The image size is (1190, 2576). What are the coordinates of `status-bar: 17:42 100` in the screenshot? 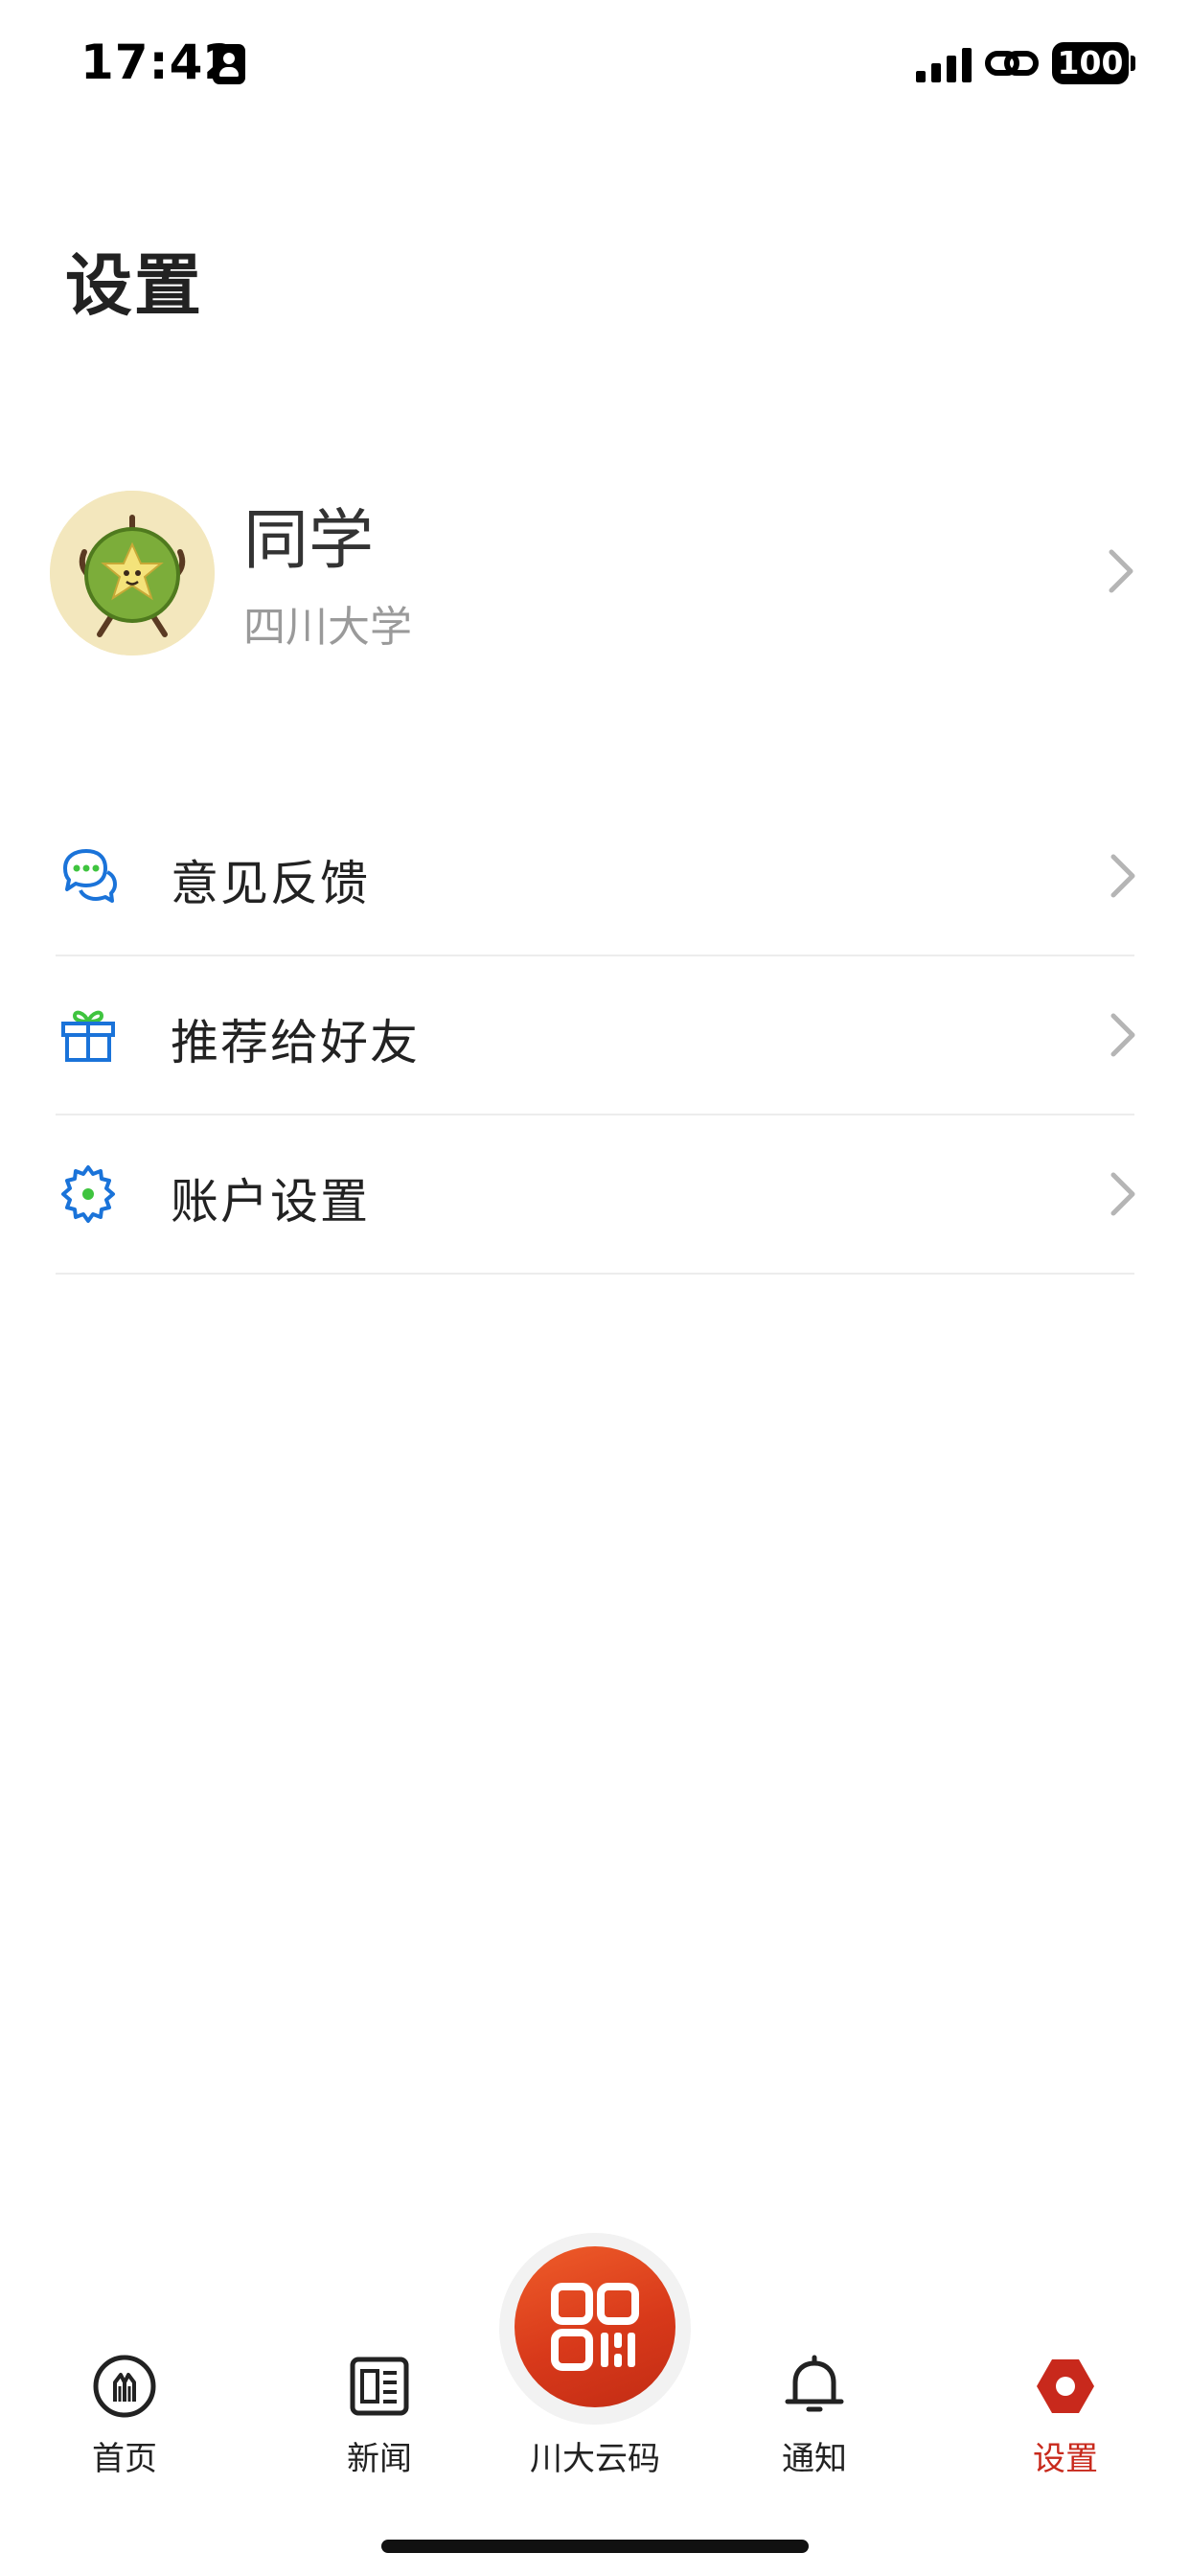 It's located at (595, 65).